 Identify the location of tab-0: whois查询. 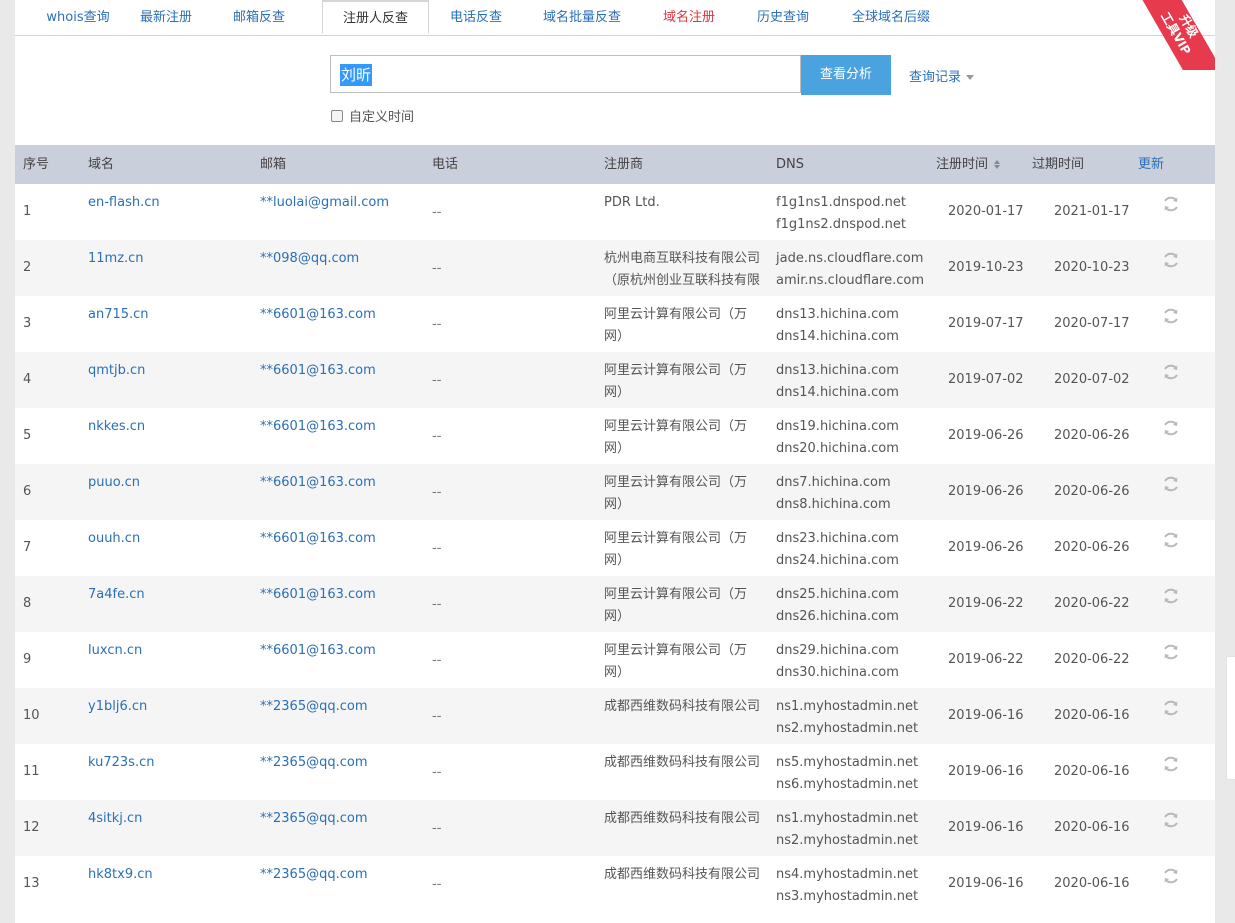
(78, 17).